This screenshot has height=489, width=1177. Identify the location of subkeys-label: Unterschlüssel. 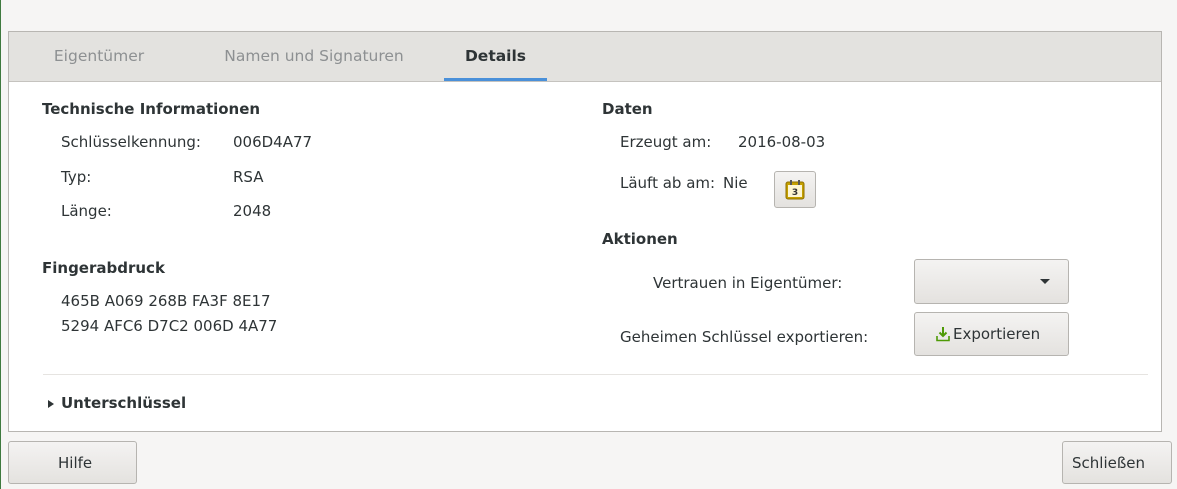
(124, 403).